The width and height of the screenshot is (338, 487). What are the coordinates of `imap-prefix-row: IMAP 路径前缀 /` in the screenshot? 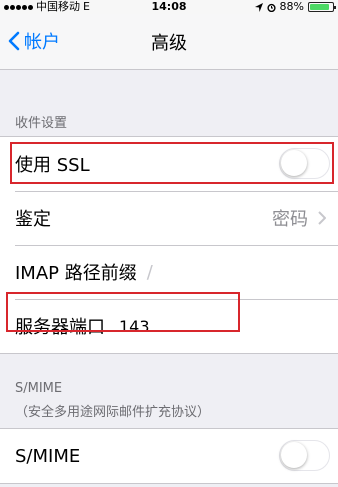 It's located at (169, 272).